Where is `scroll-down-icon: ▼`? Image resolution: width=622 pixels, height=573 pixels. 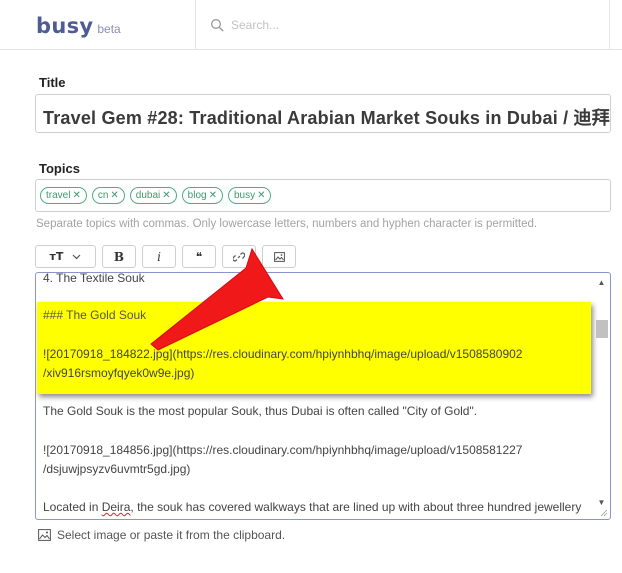 scroll-down-icon: ▼ is located at coordinates (601, 502).